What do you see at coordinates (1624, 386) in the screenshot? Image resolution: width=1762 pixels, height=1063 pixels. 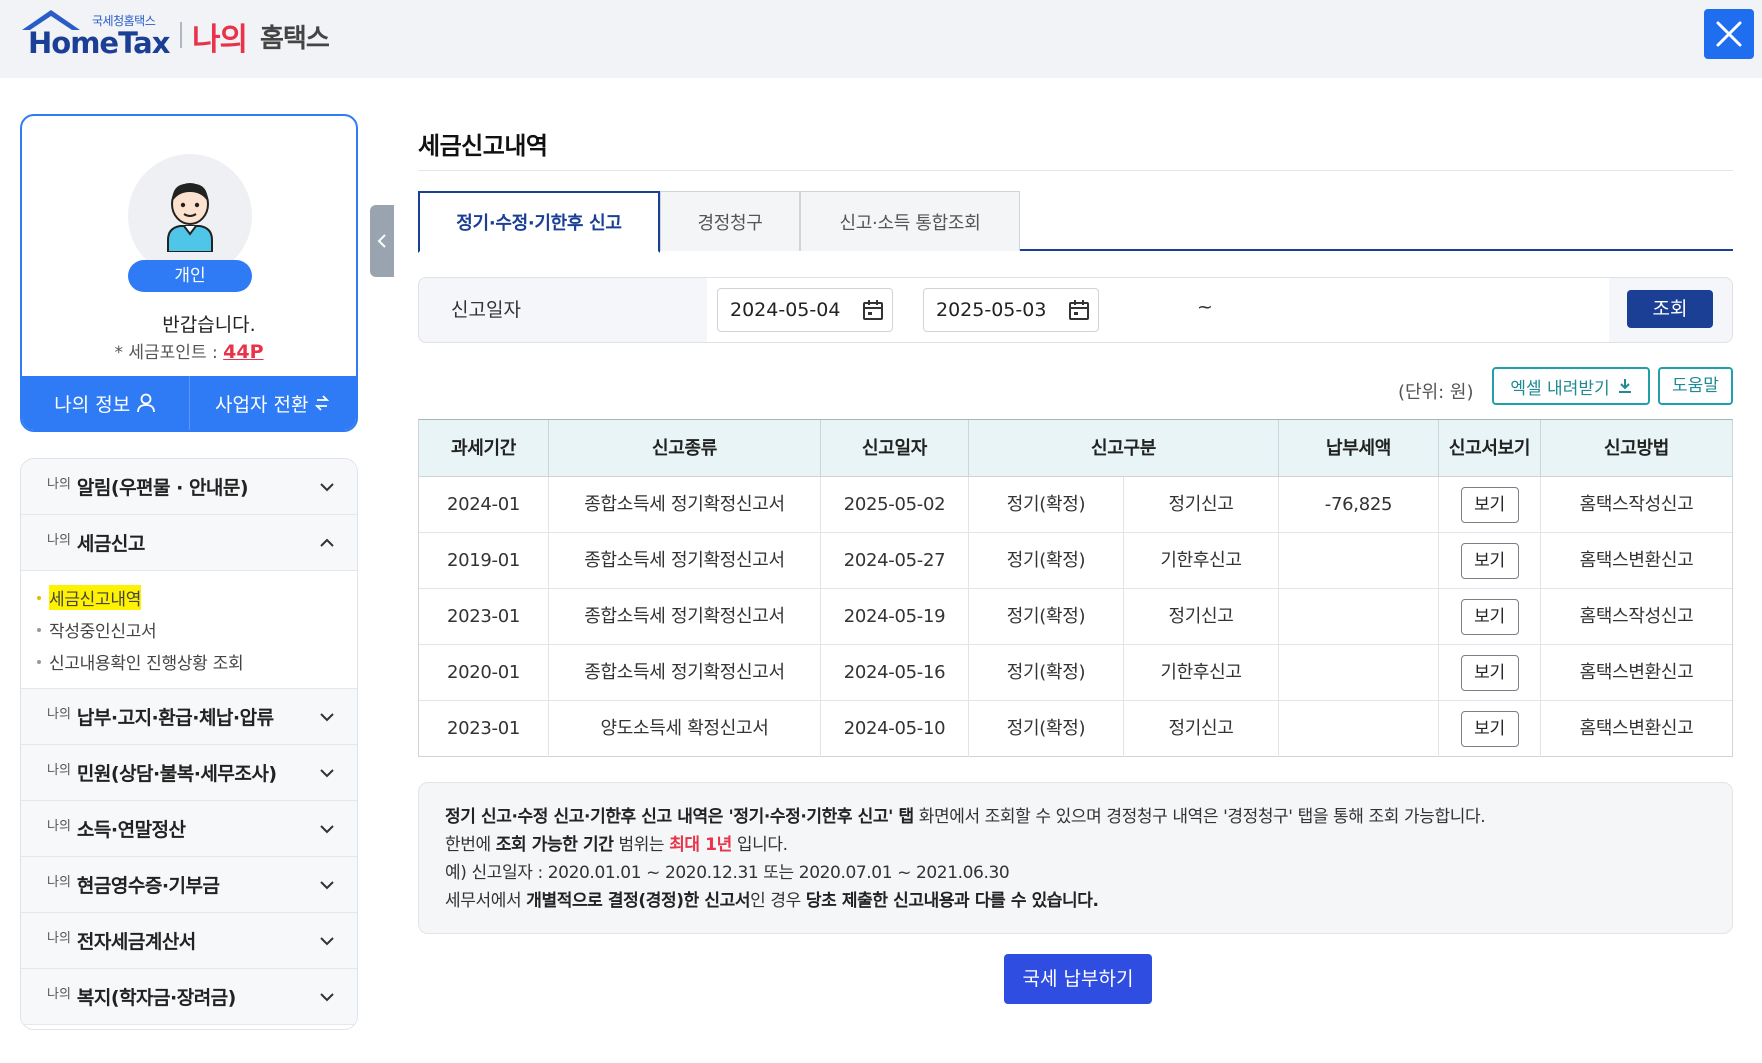 I see `download-icon` at bounding box center [1624, 386].